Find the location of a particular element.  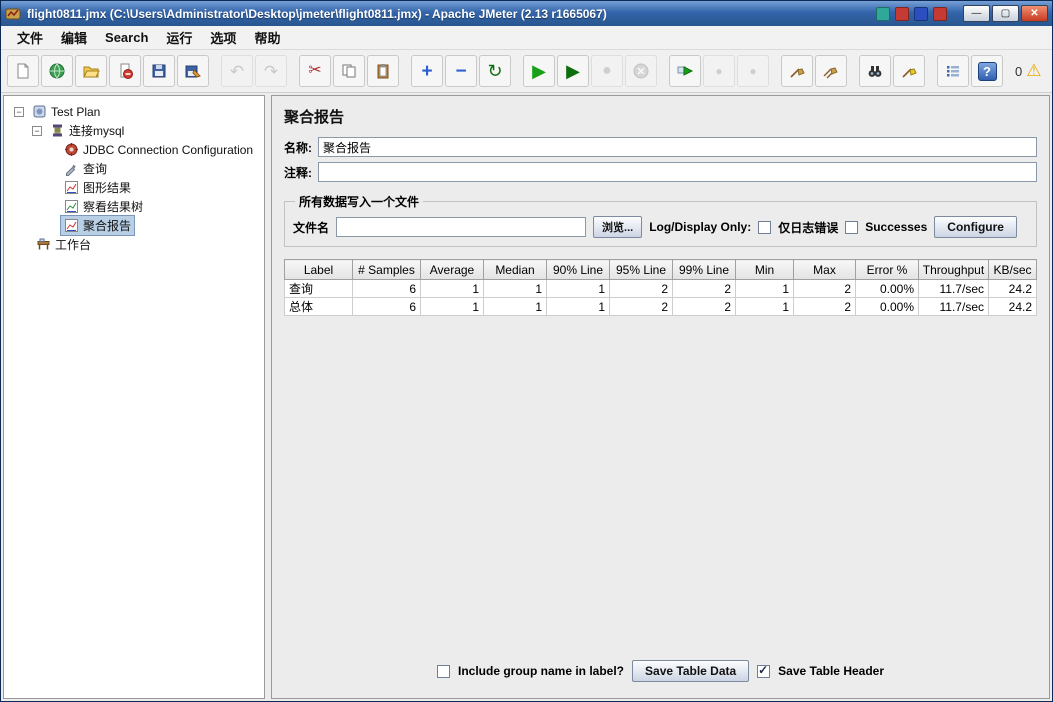

jdbc-config-icon is located at coordinates (71, 149).